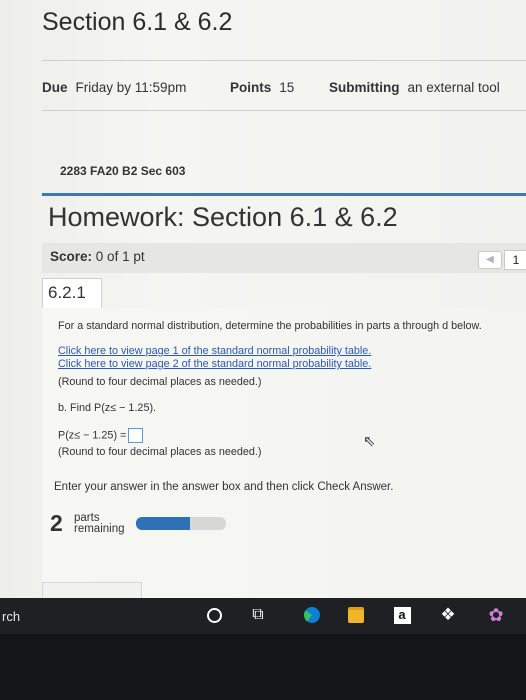  I want to click on due-value: Friday by 11:59pm, so click(131, 87).